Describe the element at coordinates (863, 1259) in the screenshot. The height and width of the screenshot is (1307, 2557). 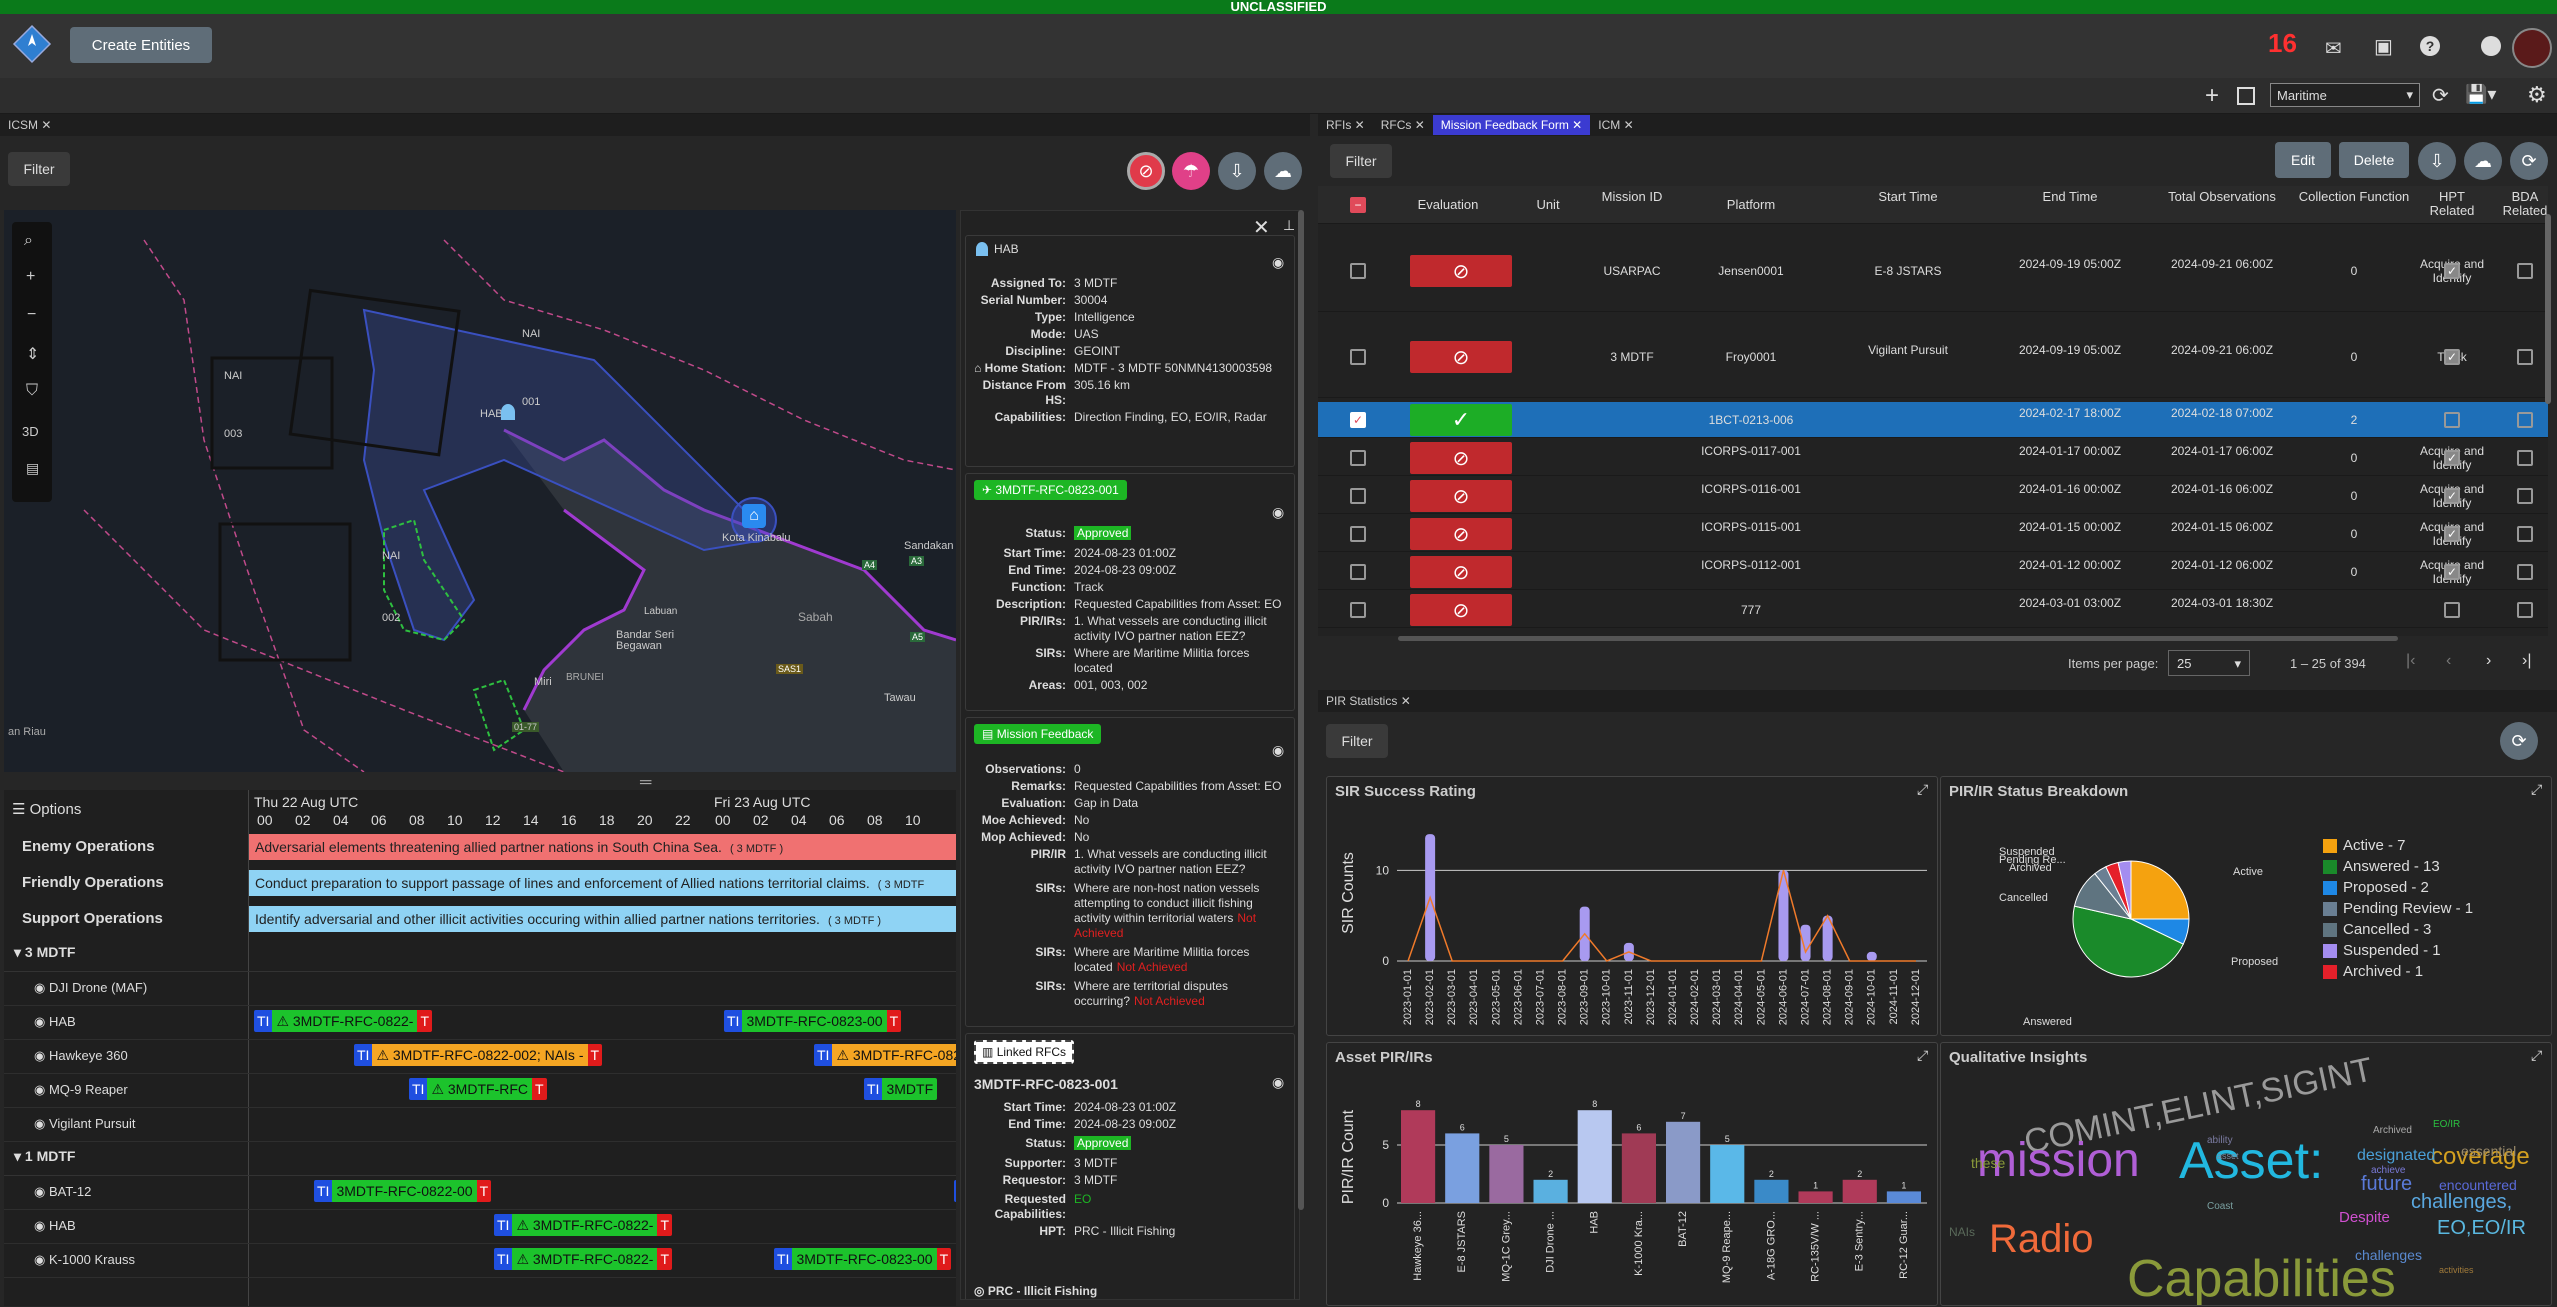
I see `rfc-schedule-bar: TI 3MDTF-RFC-0823-00 T` at that location.